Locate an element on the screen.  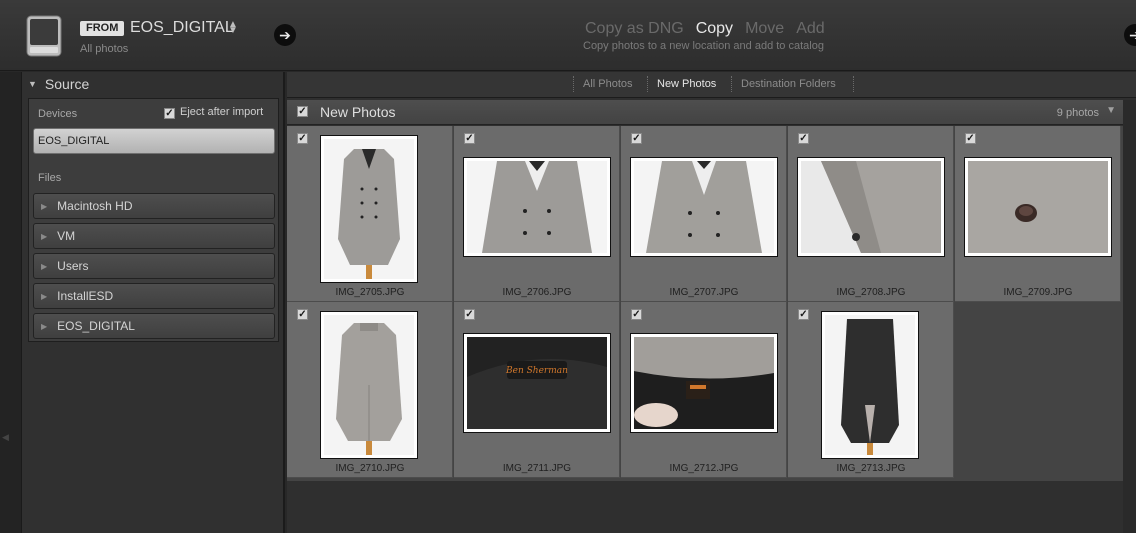
file-item-label: InstallESD is located at coordinates (85, 296).